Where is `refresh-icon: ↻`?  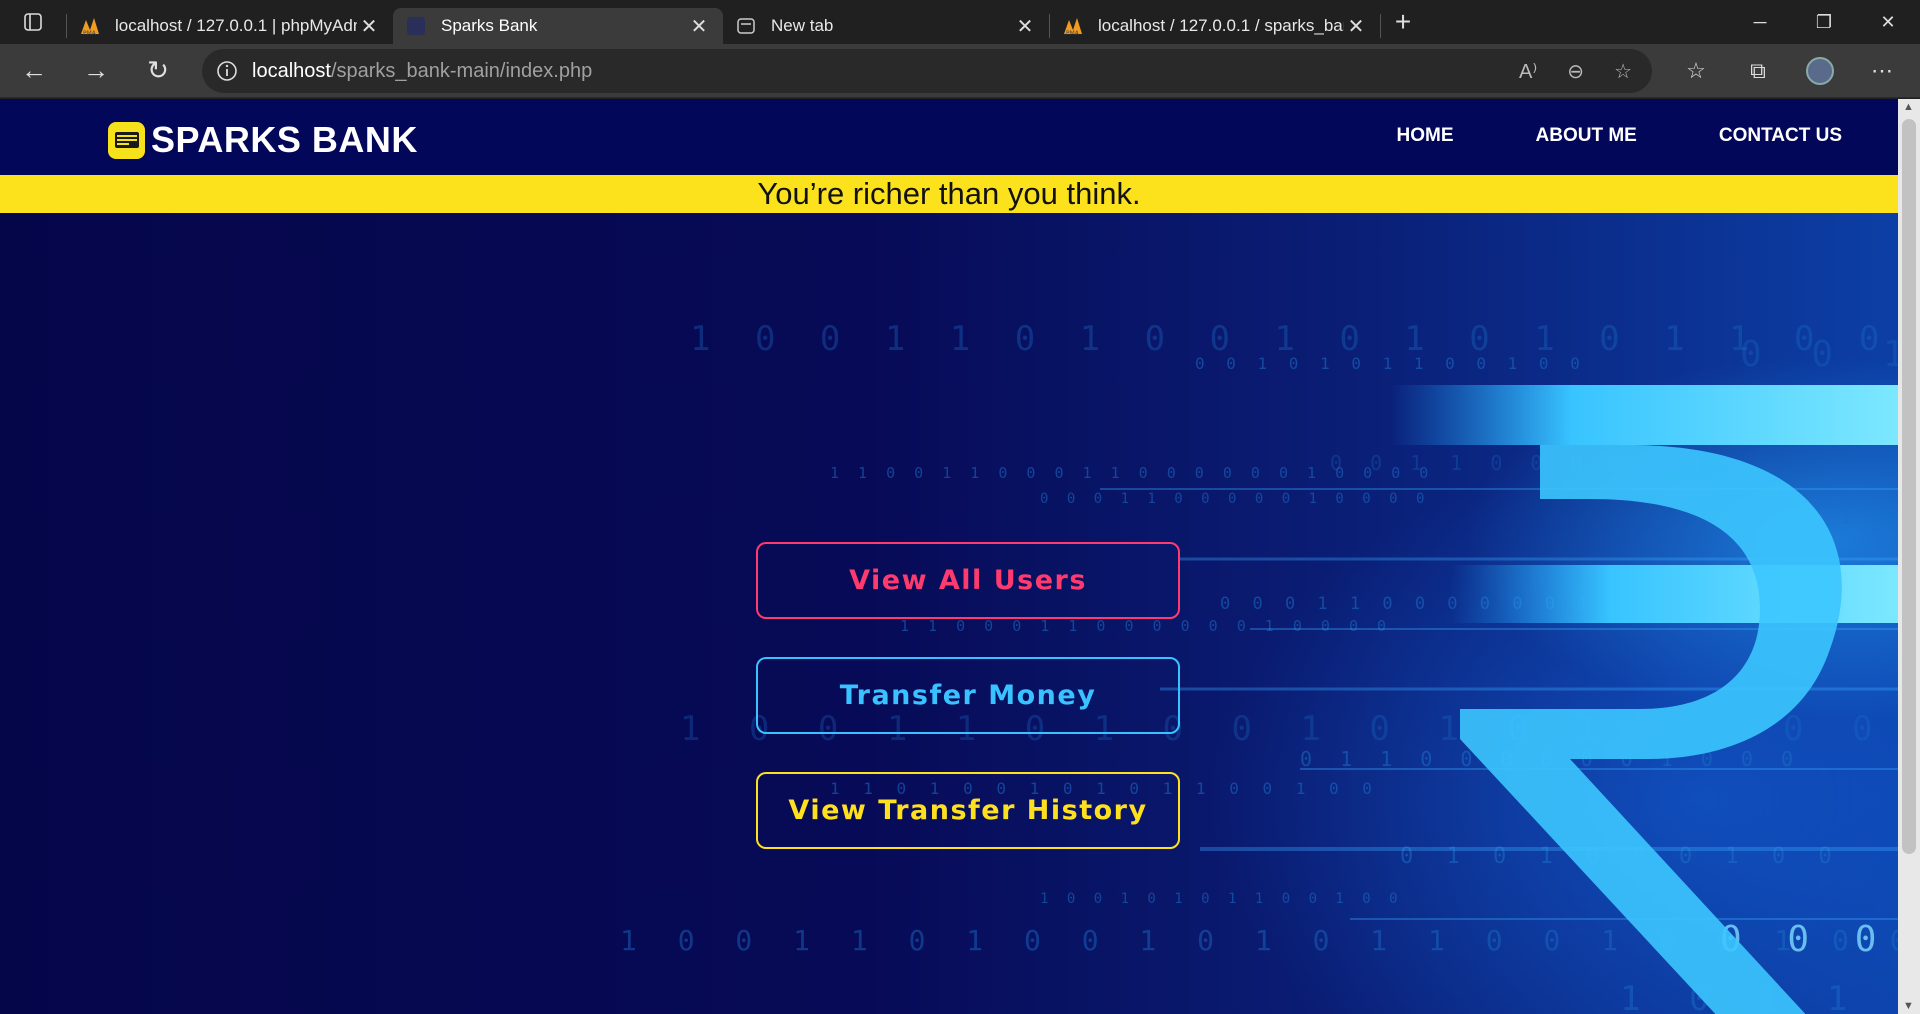
refresh-icon: ↻ is located at coordinates (158, 71).